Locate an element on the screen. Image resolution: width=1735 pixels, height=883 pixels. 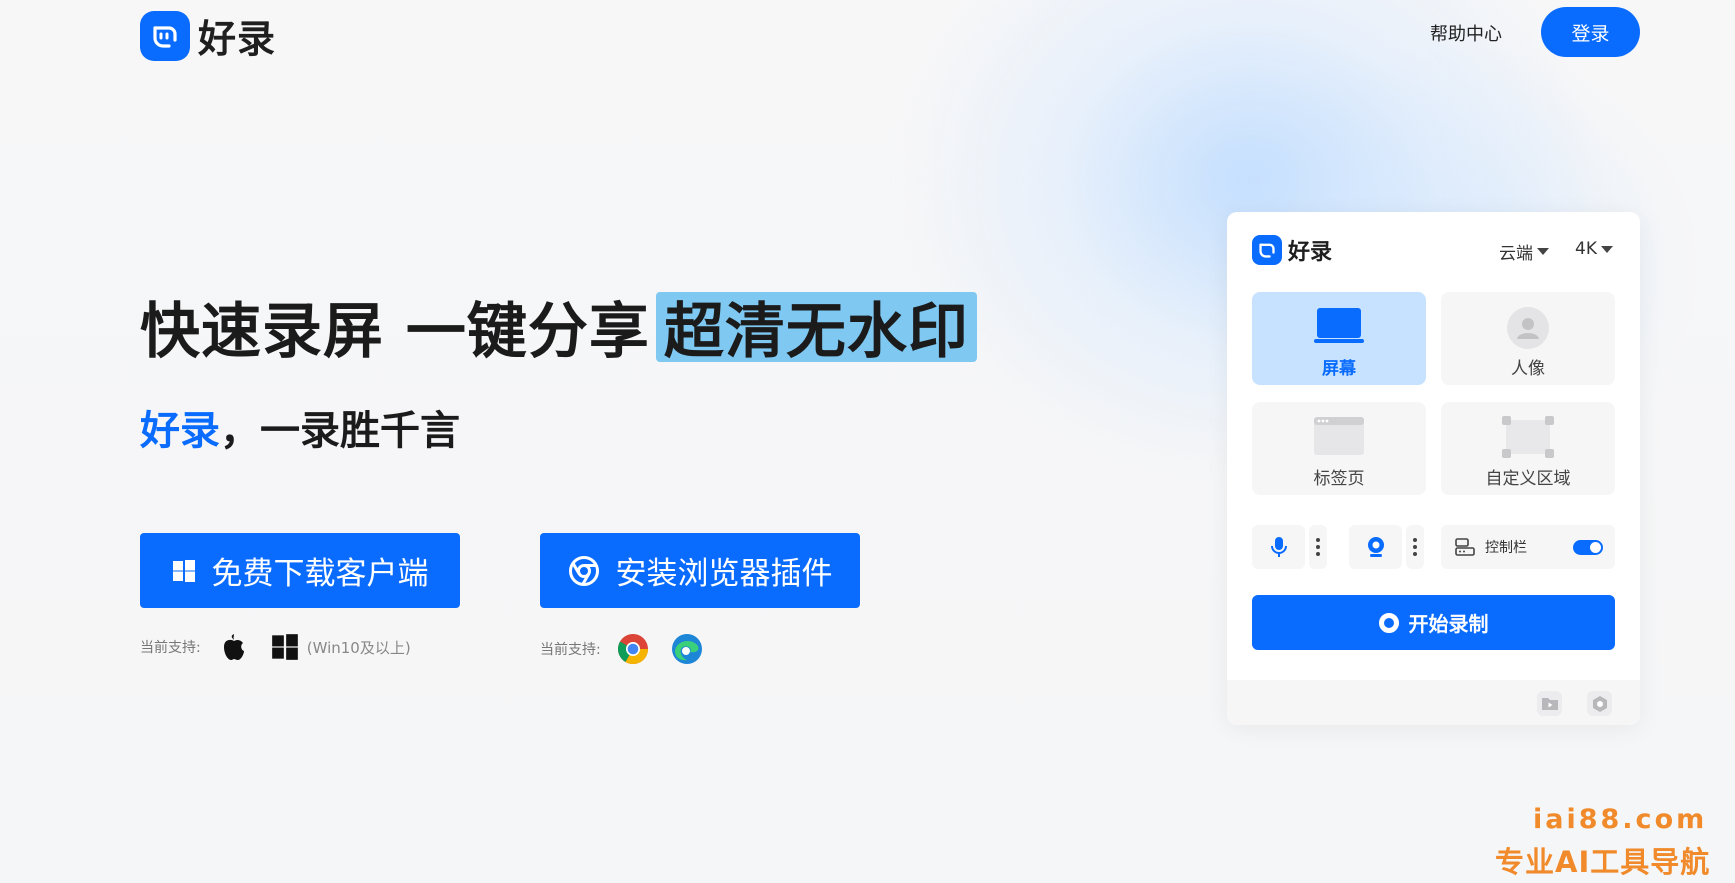
edge-browser-icon is located at coordinates (686, 649).